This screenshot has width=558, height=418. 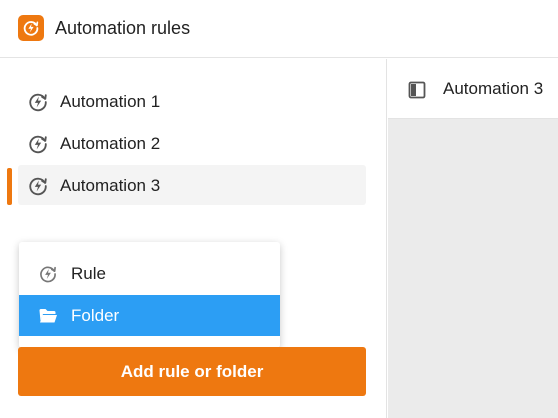 I want to click on selection-indicator, so click(x=9, y=186).